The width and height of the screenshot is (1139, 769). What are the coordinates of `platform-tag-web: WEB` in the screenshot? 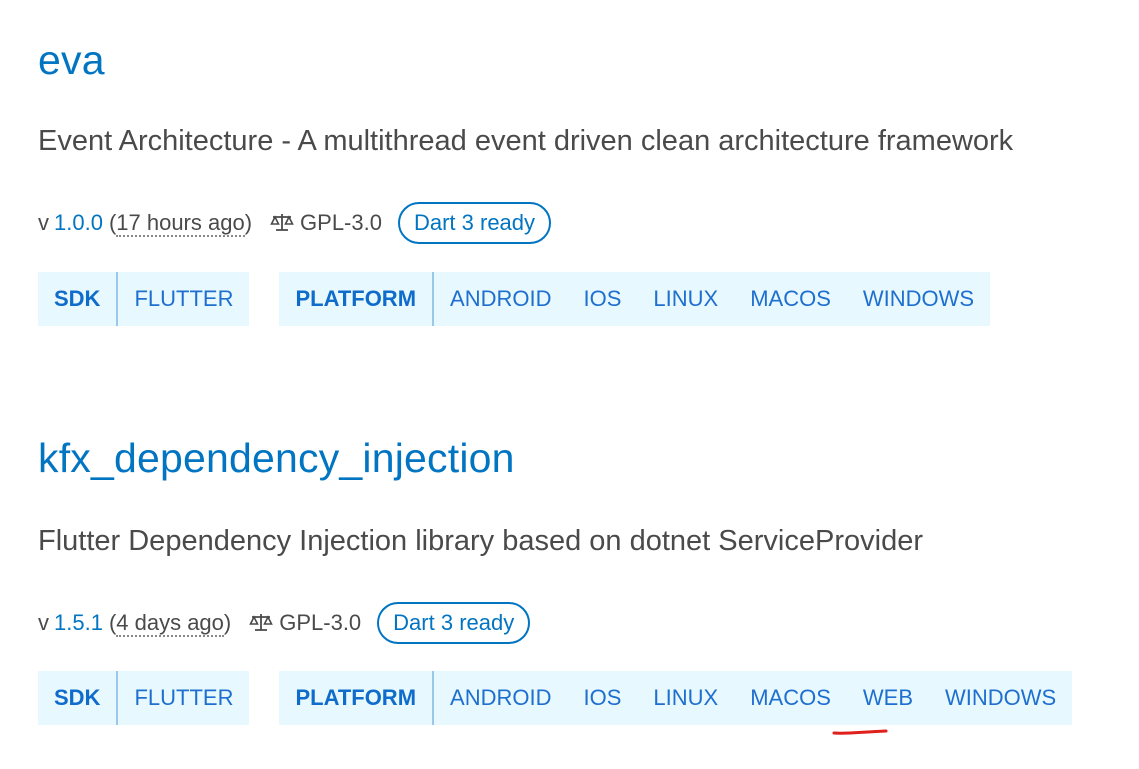 It's located at (888, 698).